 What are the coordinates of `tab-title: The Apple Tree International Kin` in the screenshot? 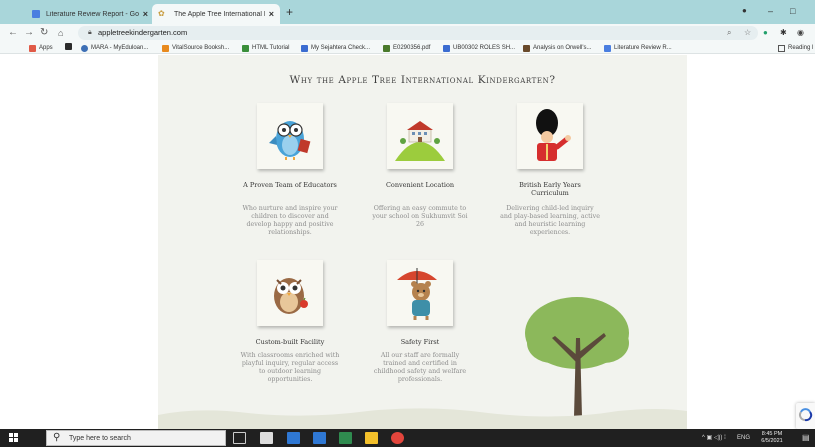 It's located at (219, 14).